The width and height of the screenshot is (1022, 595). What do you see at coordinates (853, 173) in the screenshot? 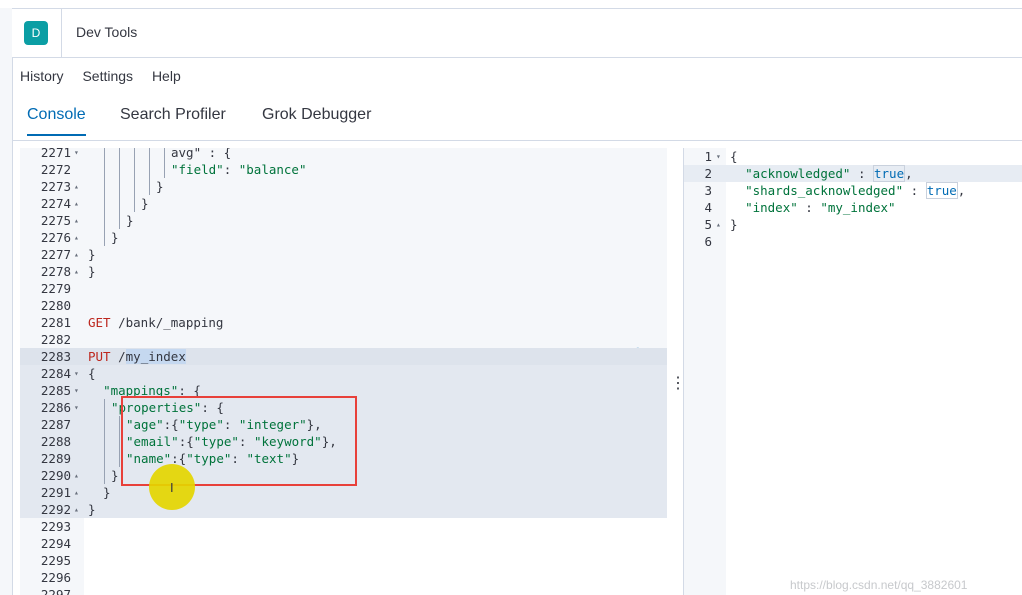
I see `response-line: 2 "acknowledged" : true,` at bounding box center [853, 173].